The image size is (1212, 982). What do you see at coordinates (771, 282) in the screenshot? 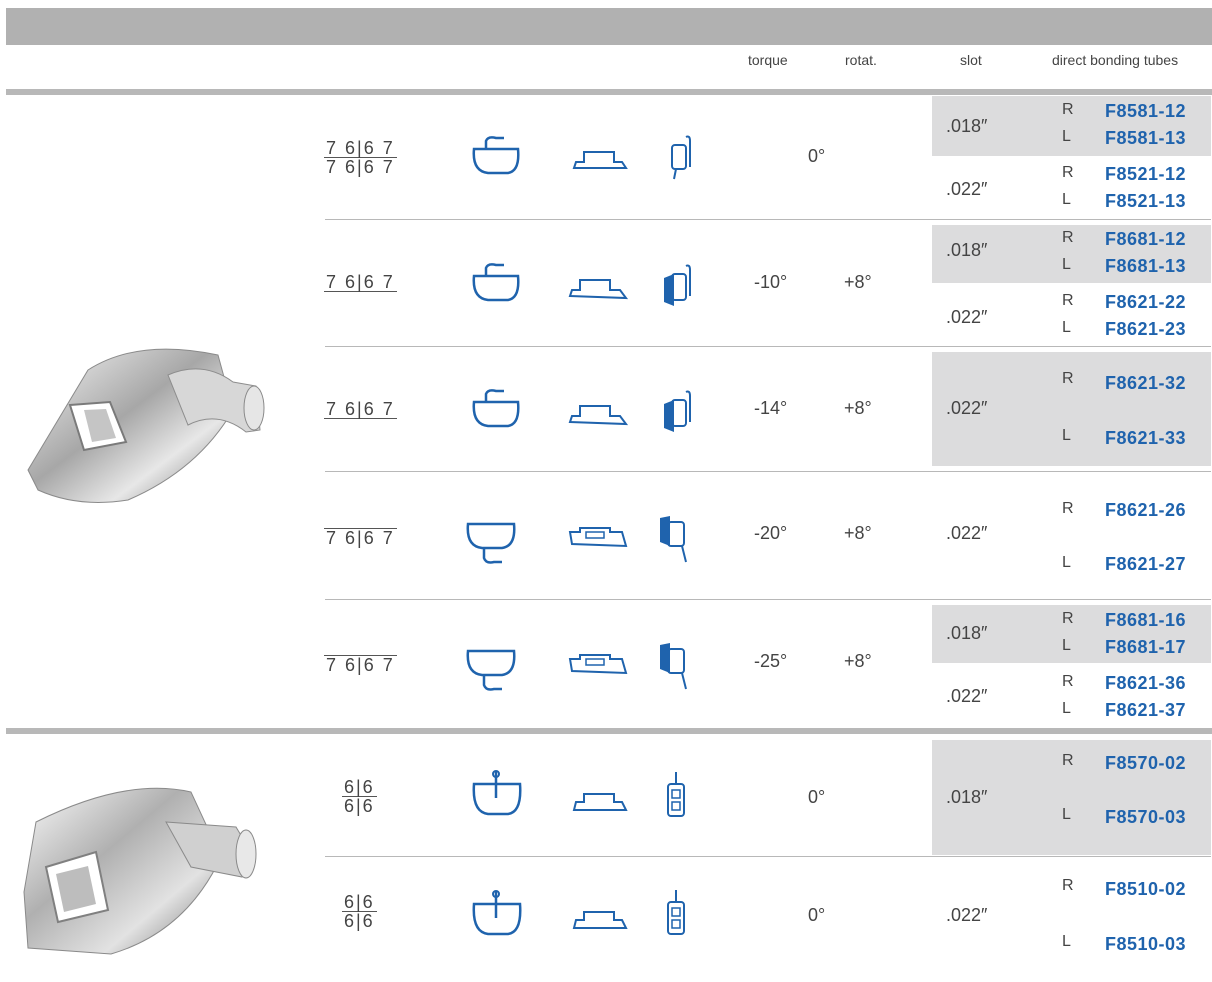
I see `torque-value: -10°` at bounding box center [771, 282].